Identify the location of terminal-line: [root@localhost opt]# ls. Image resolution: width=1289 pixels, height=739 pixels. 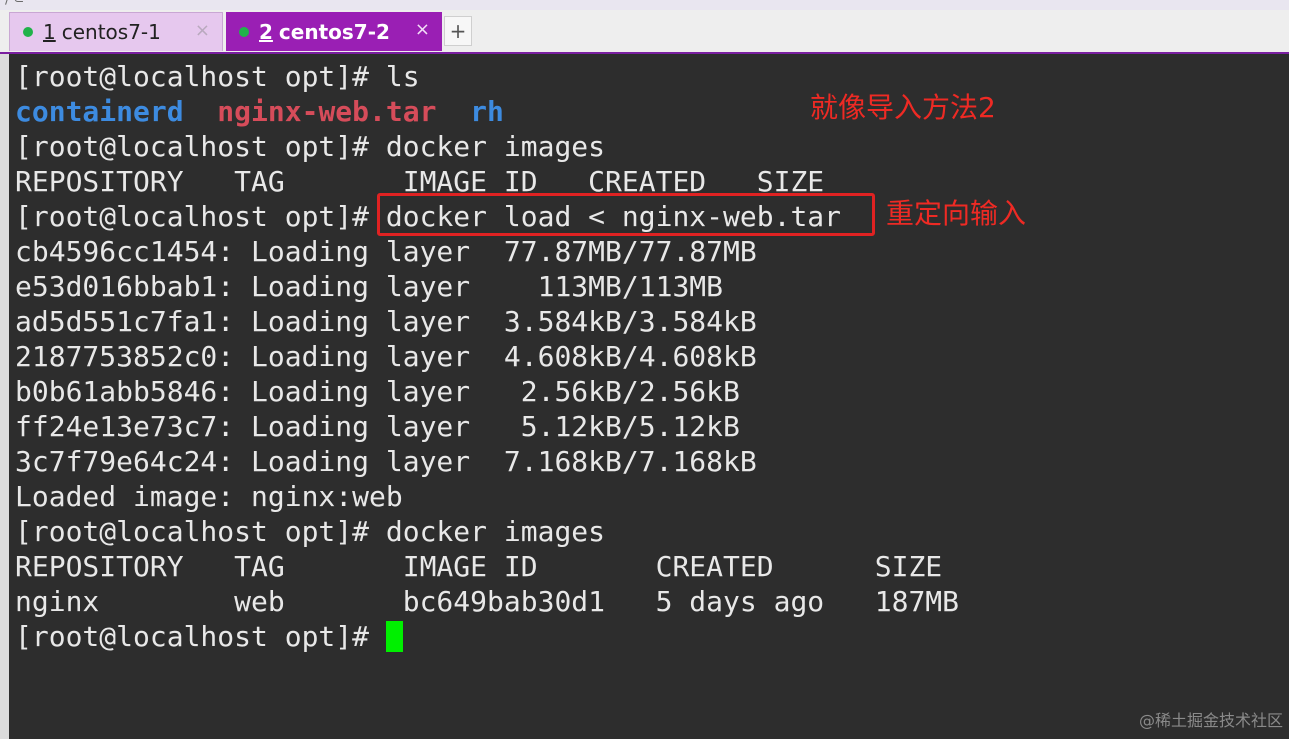
(217, 76).